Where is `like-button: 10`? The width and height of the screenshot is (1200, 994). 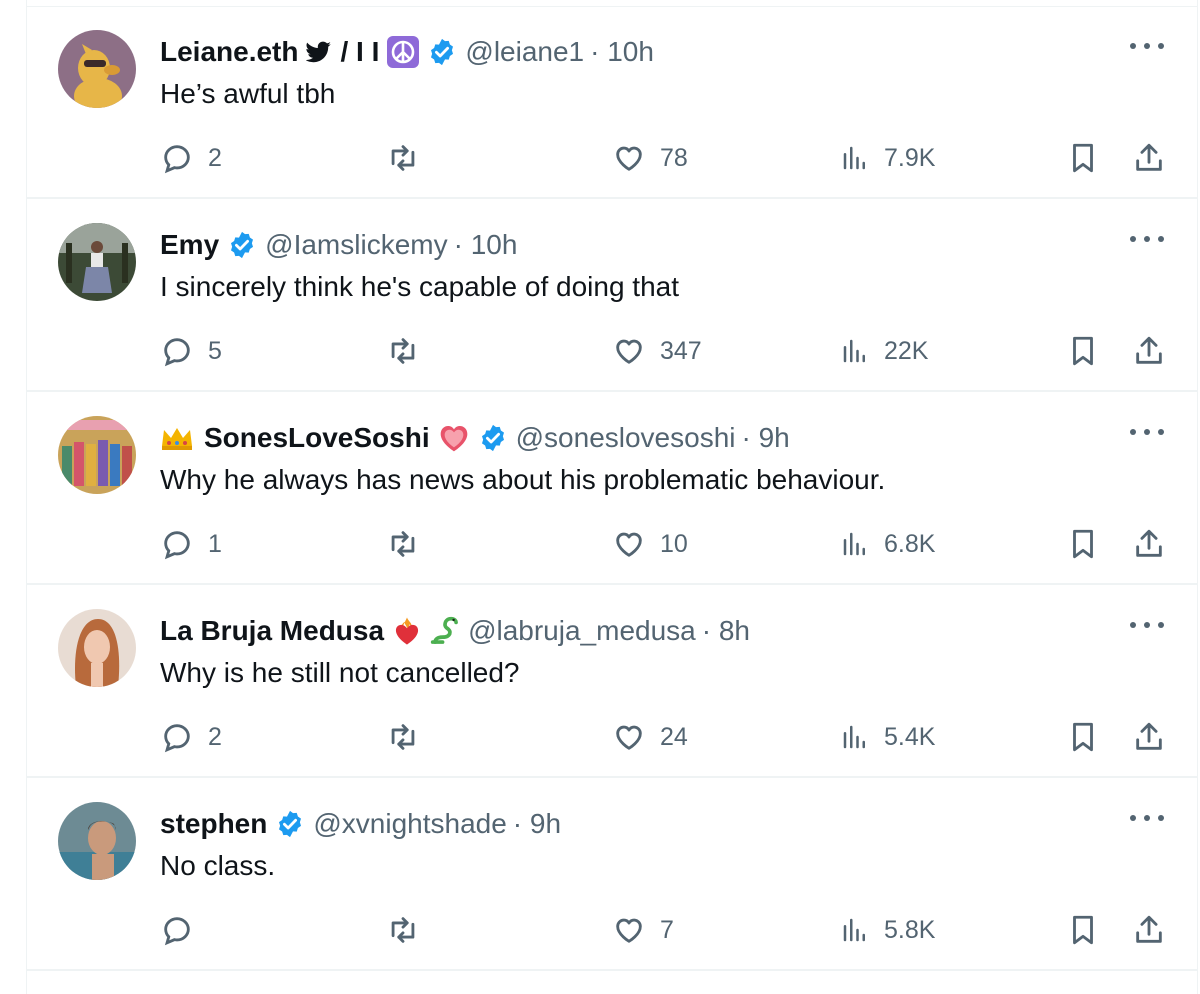
like-button: 10 is located at coordinates (650, 544).